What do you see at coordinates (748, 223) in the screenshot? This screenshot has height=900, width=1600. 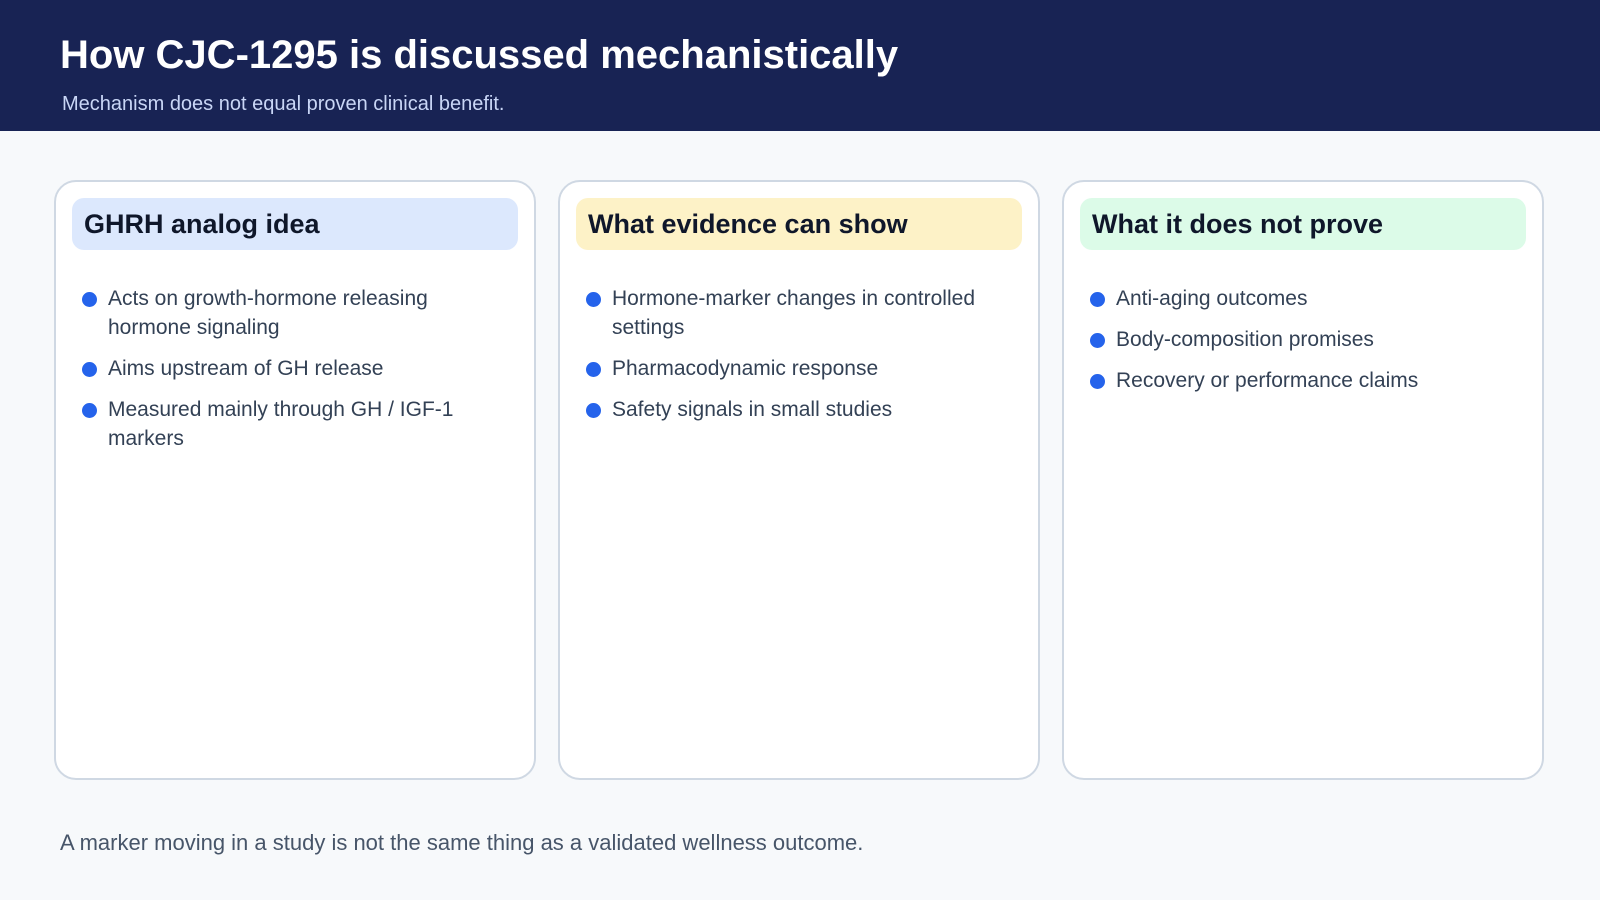 I see `card-title: What evidence can show` at bounding box center [748, 223].